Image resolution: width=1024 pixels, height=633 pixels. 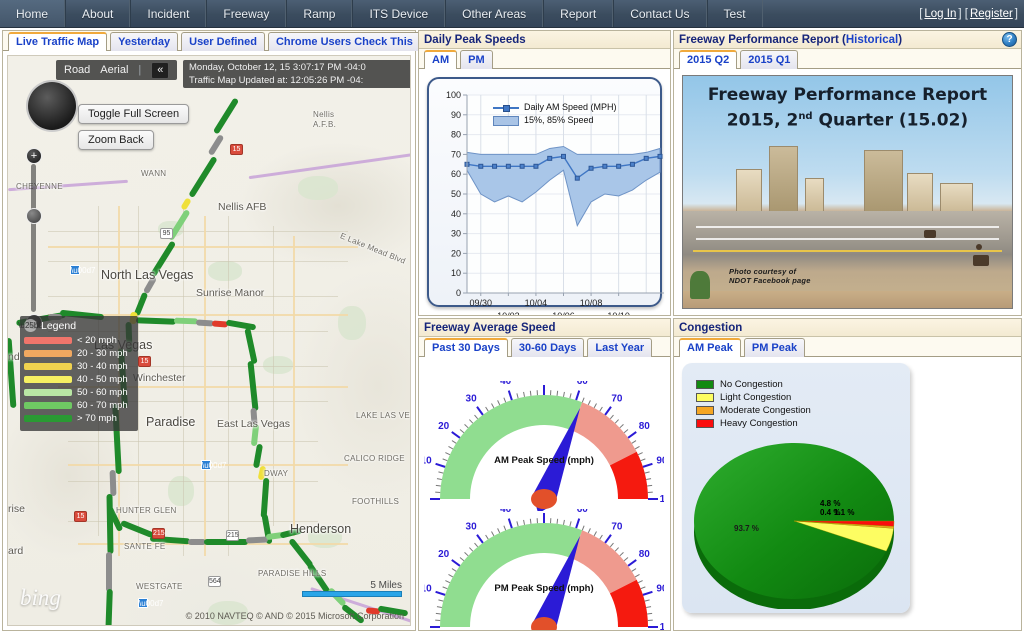 I want to click on tab-label: 2015 Q1, so click(x=769, y=60).